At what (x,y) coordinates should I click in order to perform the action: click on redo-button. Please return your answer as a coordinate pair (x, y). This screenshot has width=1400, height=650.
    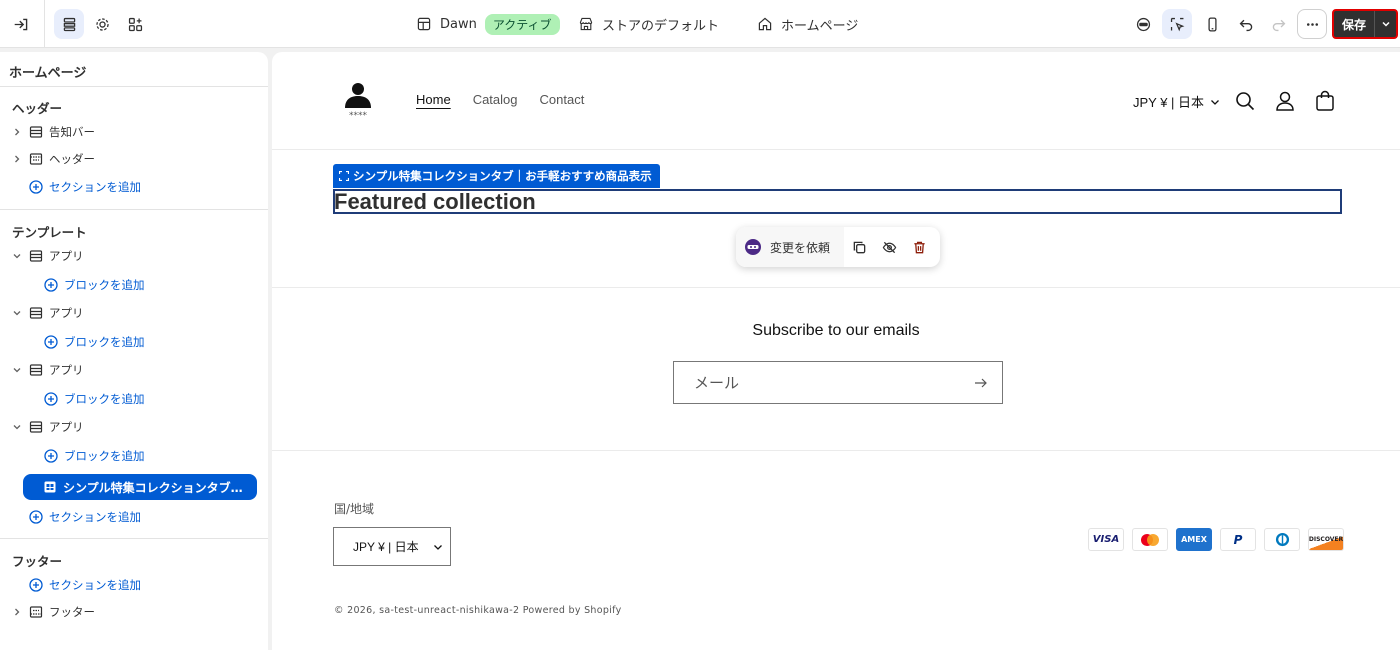
    Looking at the image, I should click on (1278, 24).